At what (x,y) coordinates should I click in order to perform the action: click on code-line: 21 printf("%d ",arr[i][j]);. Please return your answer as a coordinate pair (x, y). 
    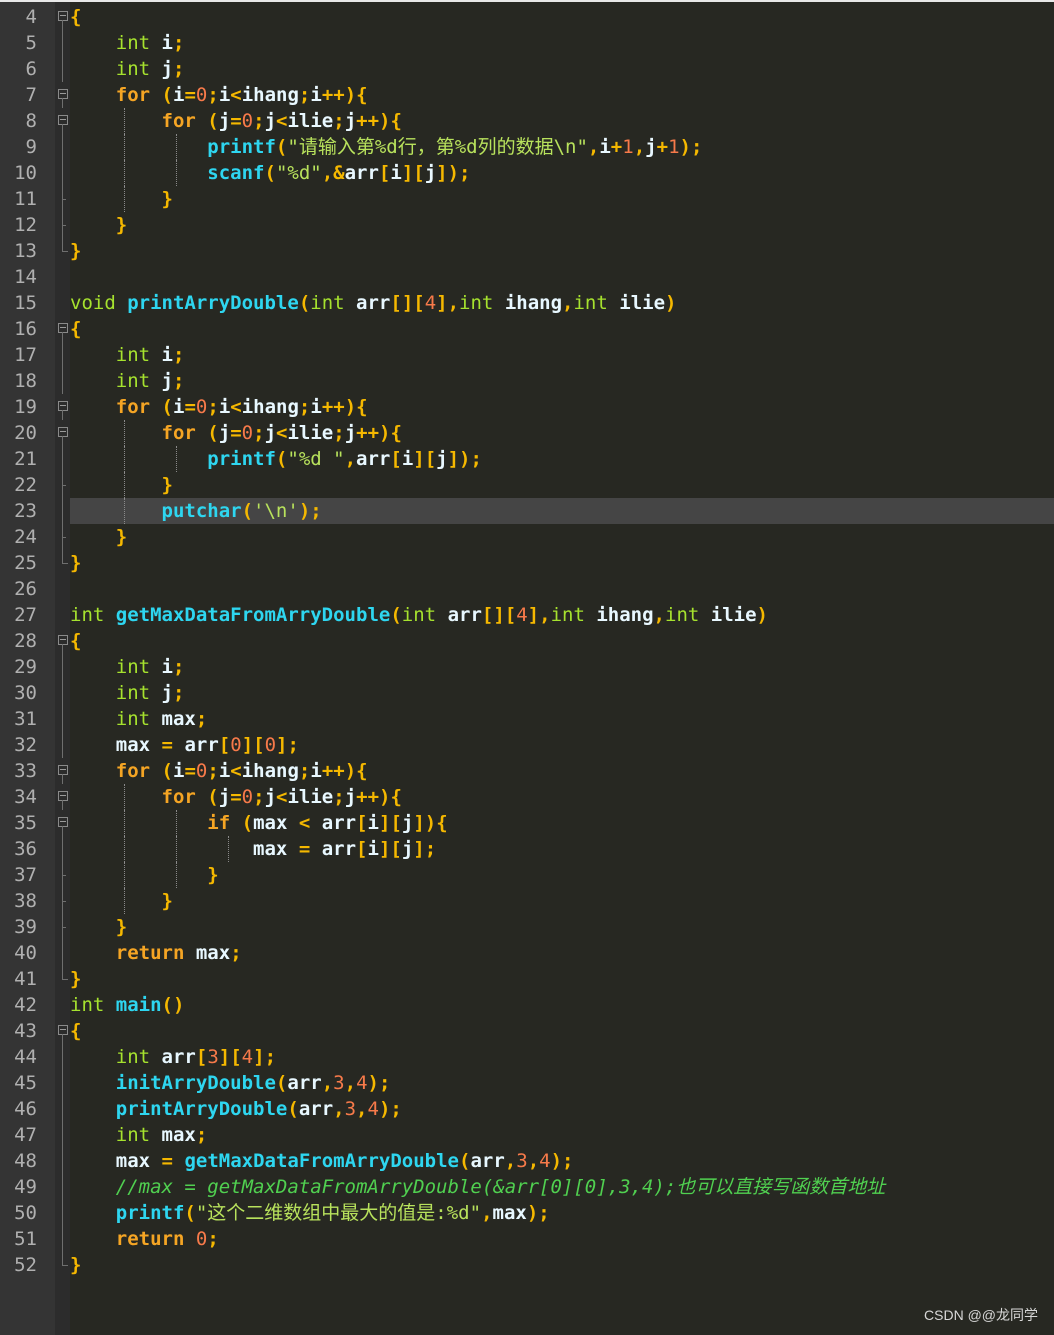
    Looking at the image, I should click on (527, 459).